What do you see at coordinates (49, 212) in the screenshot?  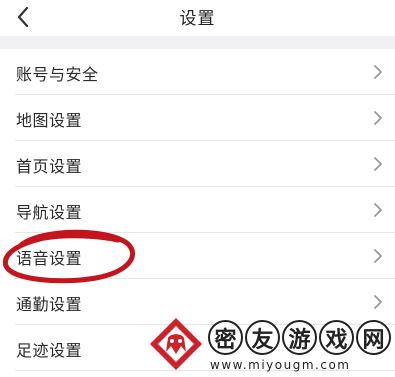 I see `settings-item-label: 导航设置` at bounding box center [49, 212].